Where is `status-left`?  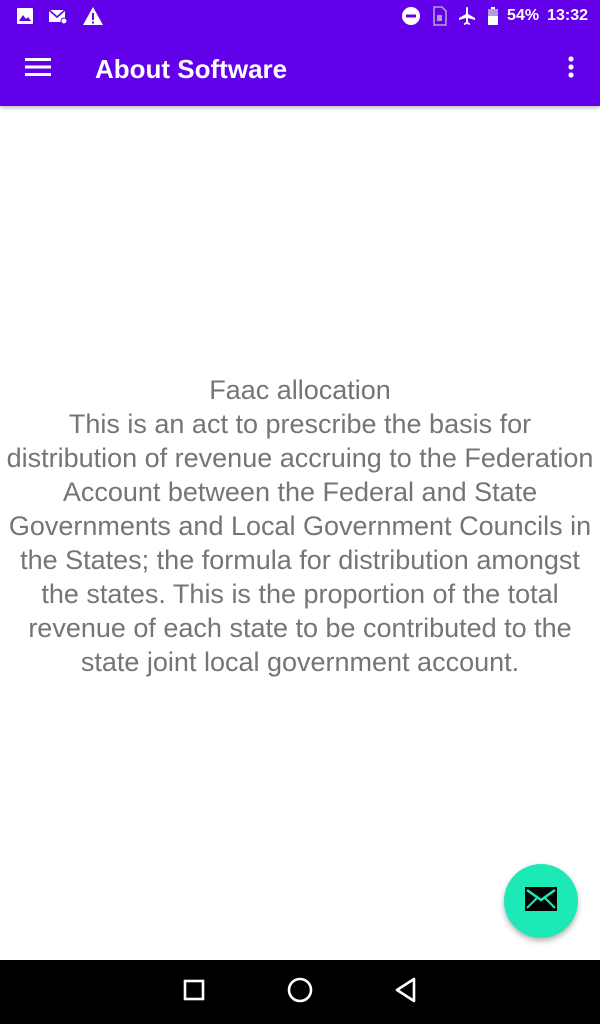
status-left is located at coordinates (67, 16).